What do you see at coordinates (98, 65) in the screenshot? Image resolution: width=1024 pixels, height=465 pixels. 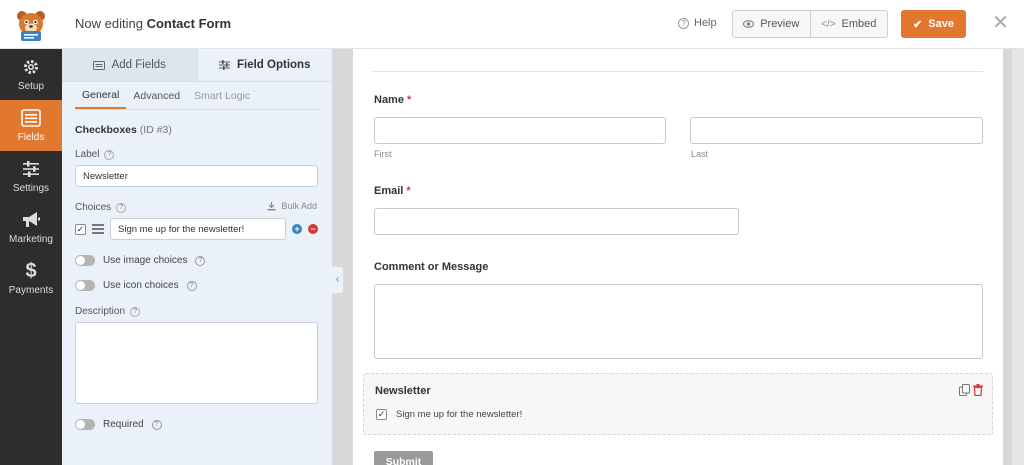 I see `list-icon` at bounding box center [98, 65].